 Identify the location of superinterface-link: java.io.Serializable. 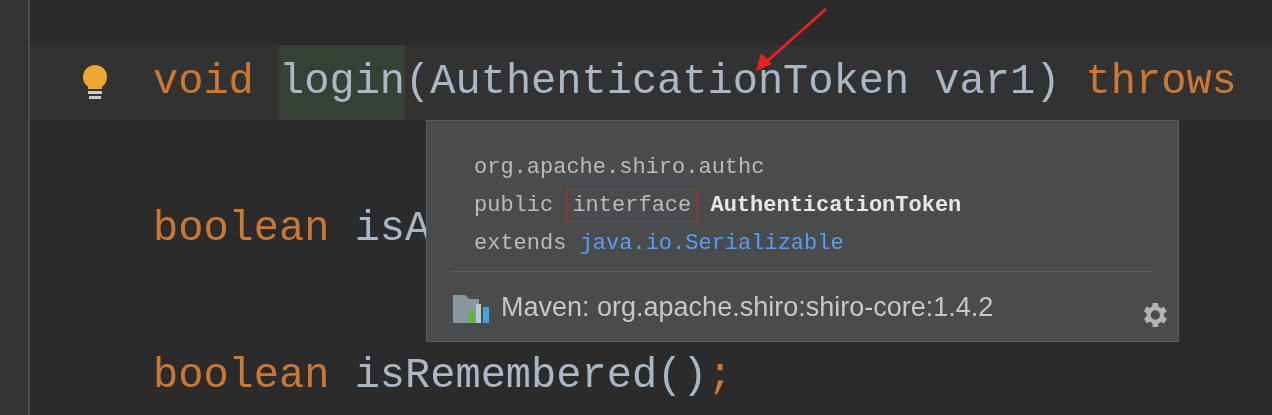
(711, 243).